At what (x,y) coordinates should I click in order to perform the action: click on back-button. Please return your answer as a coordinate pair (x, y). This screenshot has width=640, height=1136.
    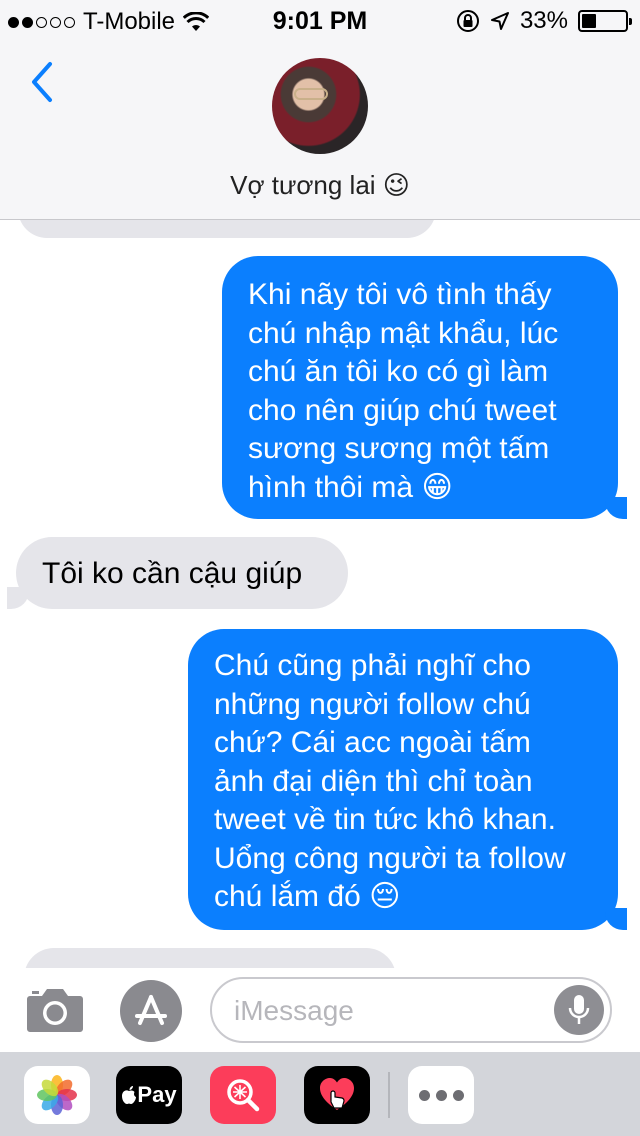
    Looking at the image, I should click on (48, 82).